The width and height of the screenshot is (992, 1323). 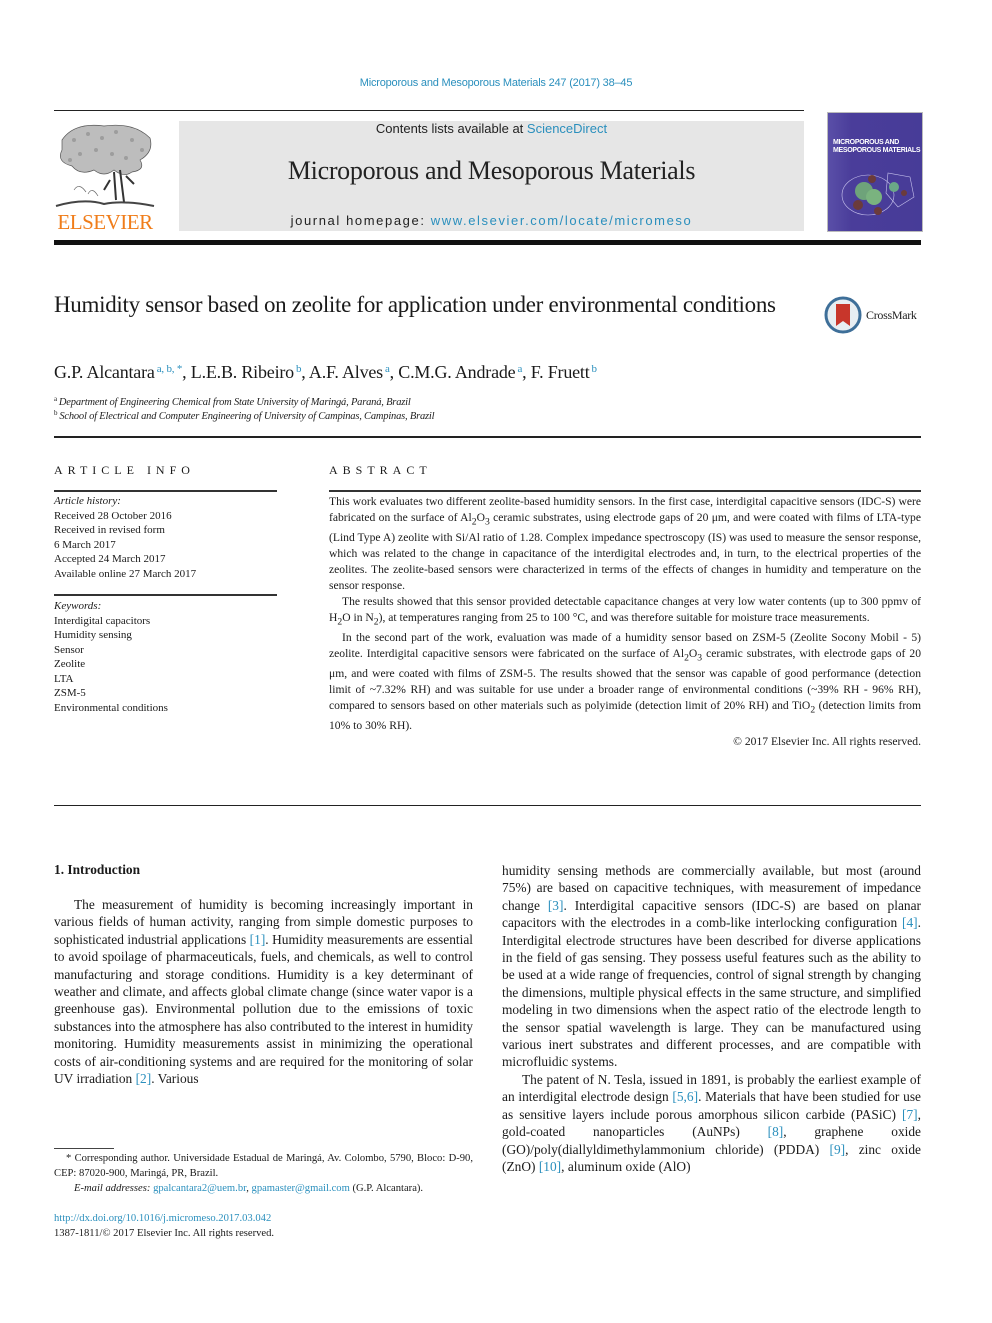 What do you see at coordinates (84, 1148) in the screenshot?
I see `footnote-rule` at bounding box center [84, 1148].